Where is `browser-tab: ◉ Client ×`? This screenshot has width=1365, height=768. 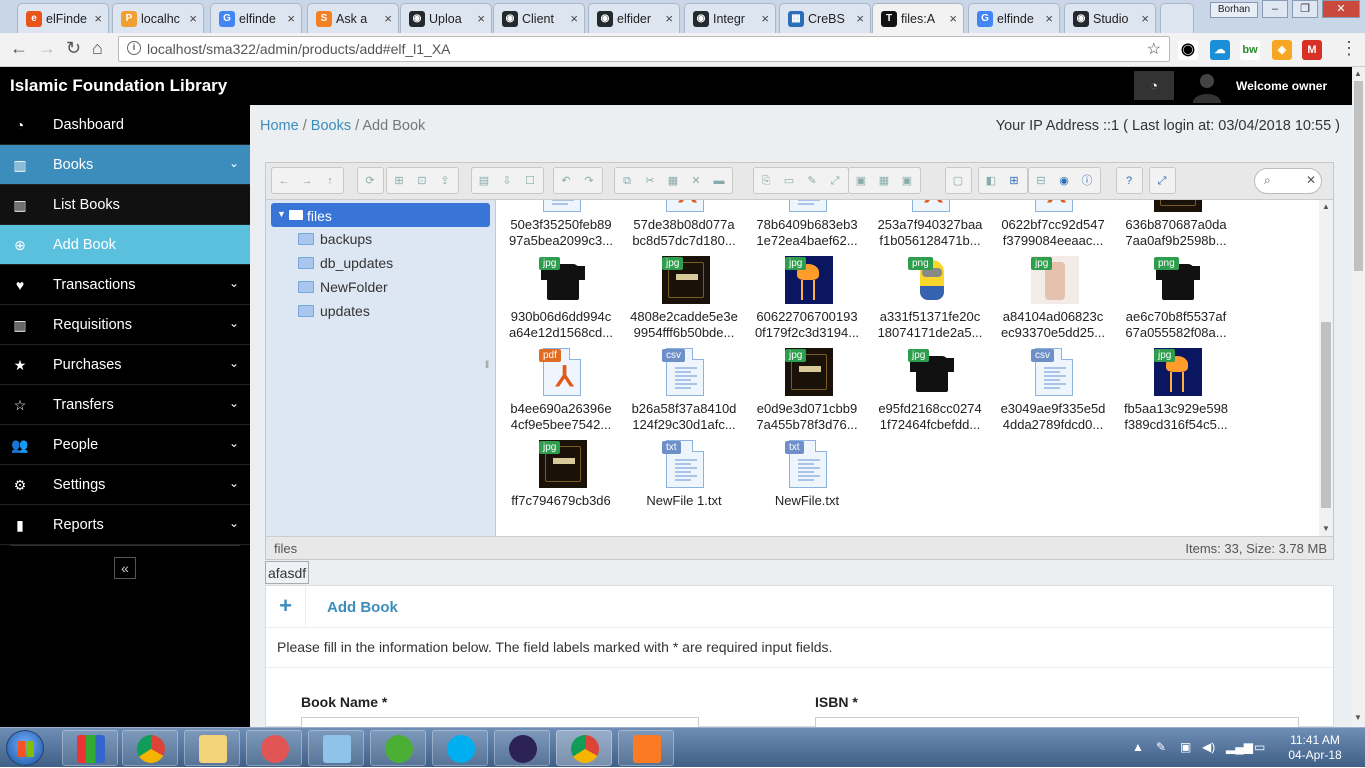 browser-tab: ◉ Client × is located at coordinates (539, 18).